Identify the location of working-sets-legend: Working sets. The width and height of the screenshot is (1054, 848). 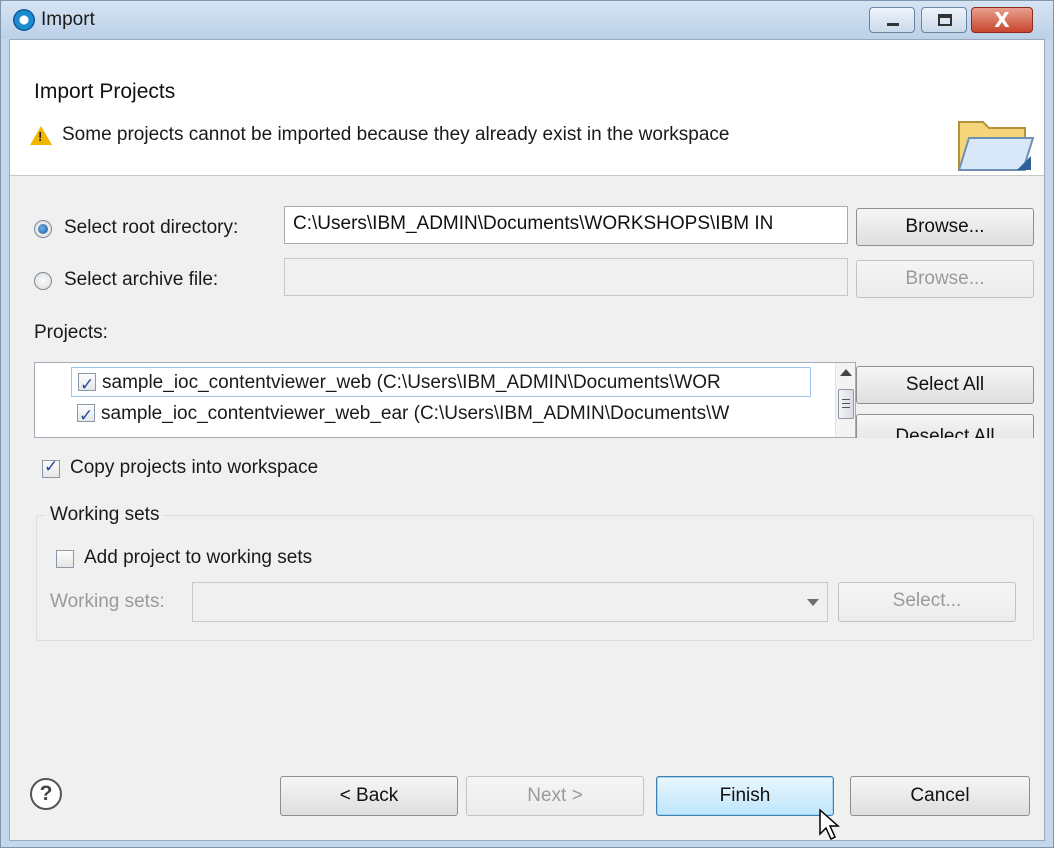
(105, 515).